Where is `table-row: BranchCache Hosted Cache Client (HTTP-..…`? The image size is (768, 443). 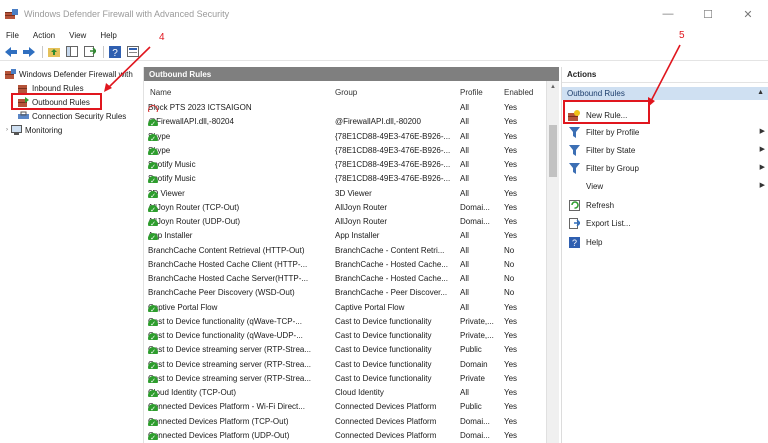 table-row: BranchCache Hosted Cache Client (HTTP-..… is located at coordinates (345, 265).